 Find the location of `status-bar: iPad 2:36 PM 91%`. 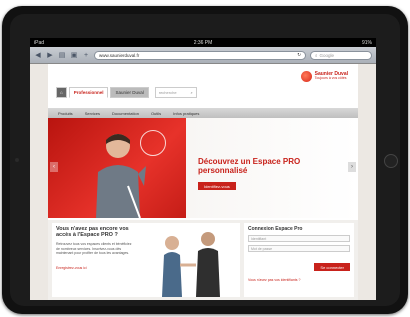

status-bar: iPad 2:36 PM 91% is located at coordinates (203, 42).